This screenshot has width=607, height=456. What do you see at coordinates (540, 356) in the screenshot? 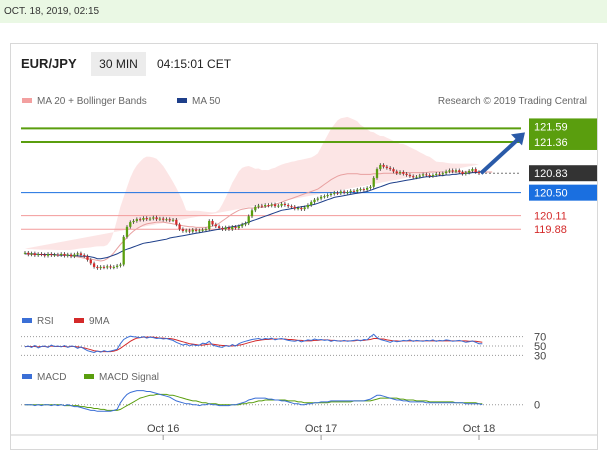
I see `rsi-tick: 30` at bounding box center [540, 356].